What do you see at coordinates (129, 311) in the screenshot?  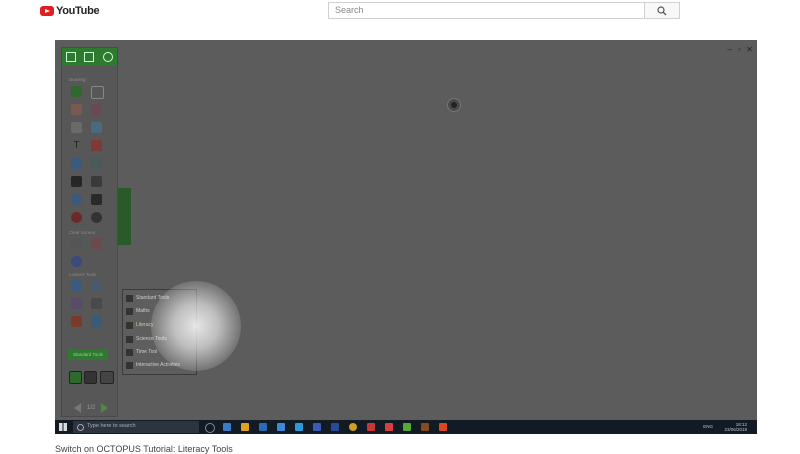 I see `calculator-icon` at bounding box center [129, 311].